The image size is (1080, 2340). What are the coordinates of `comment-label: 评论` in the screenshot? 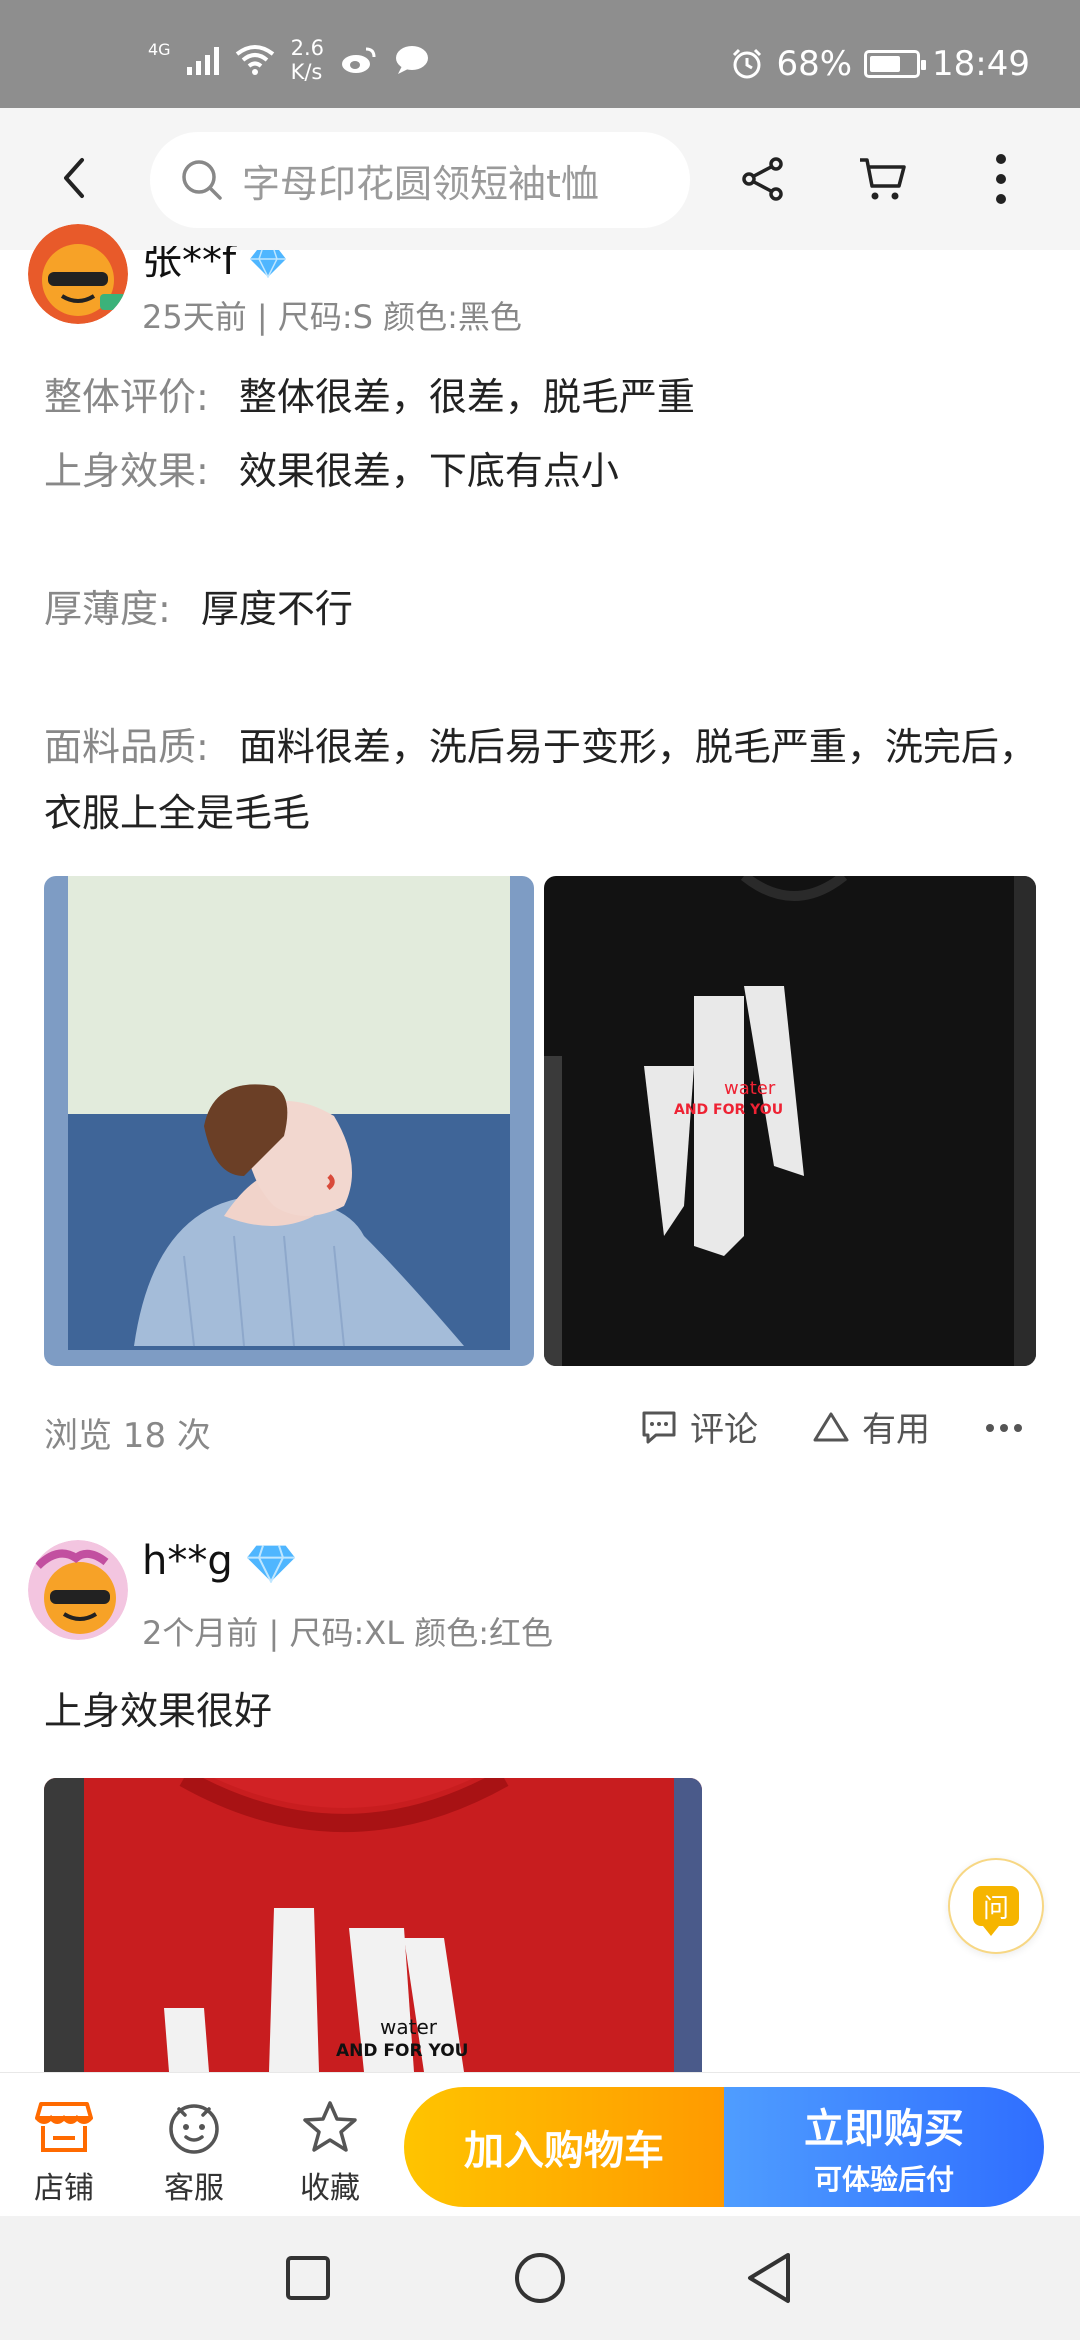 It's located at (724, 1430).